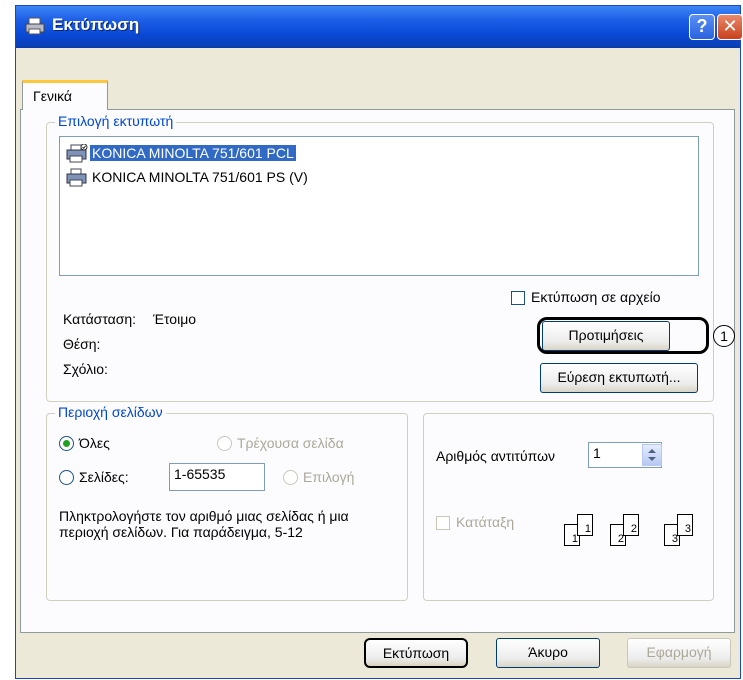  I want to click on current-page-radio, so click(224, 443).